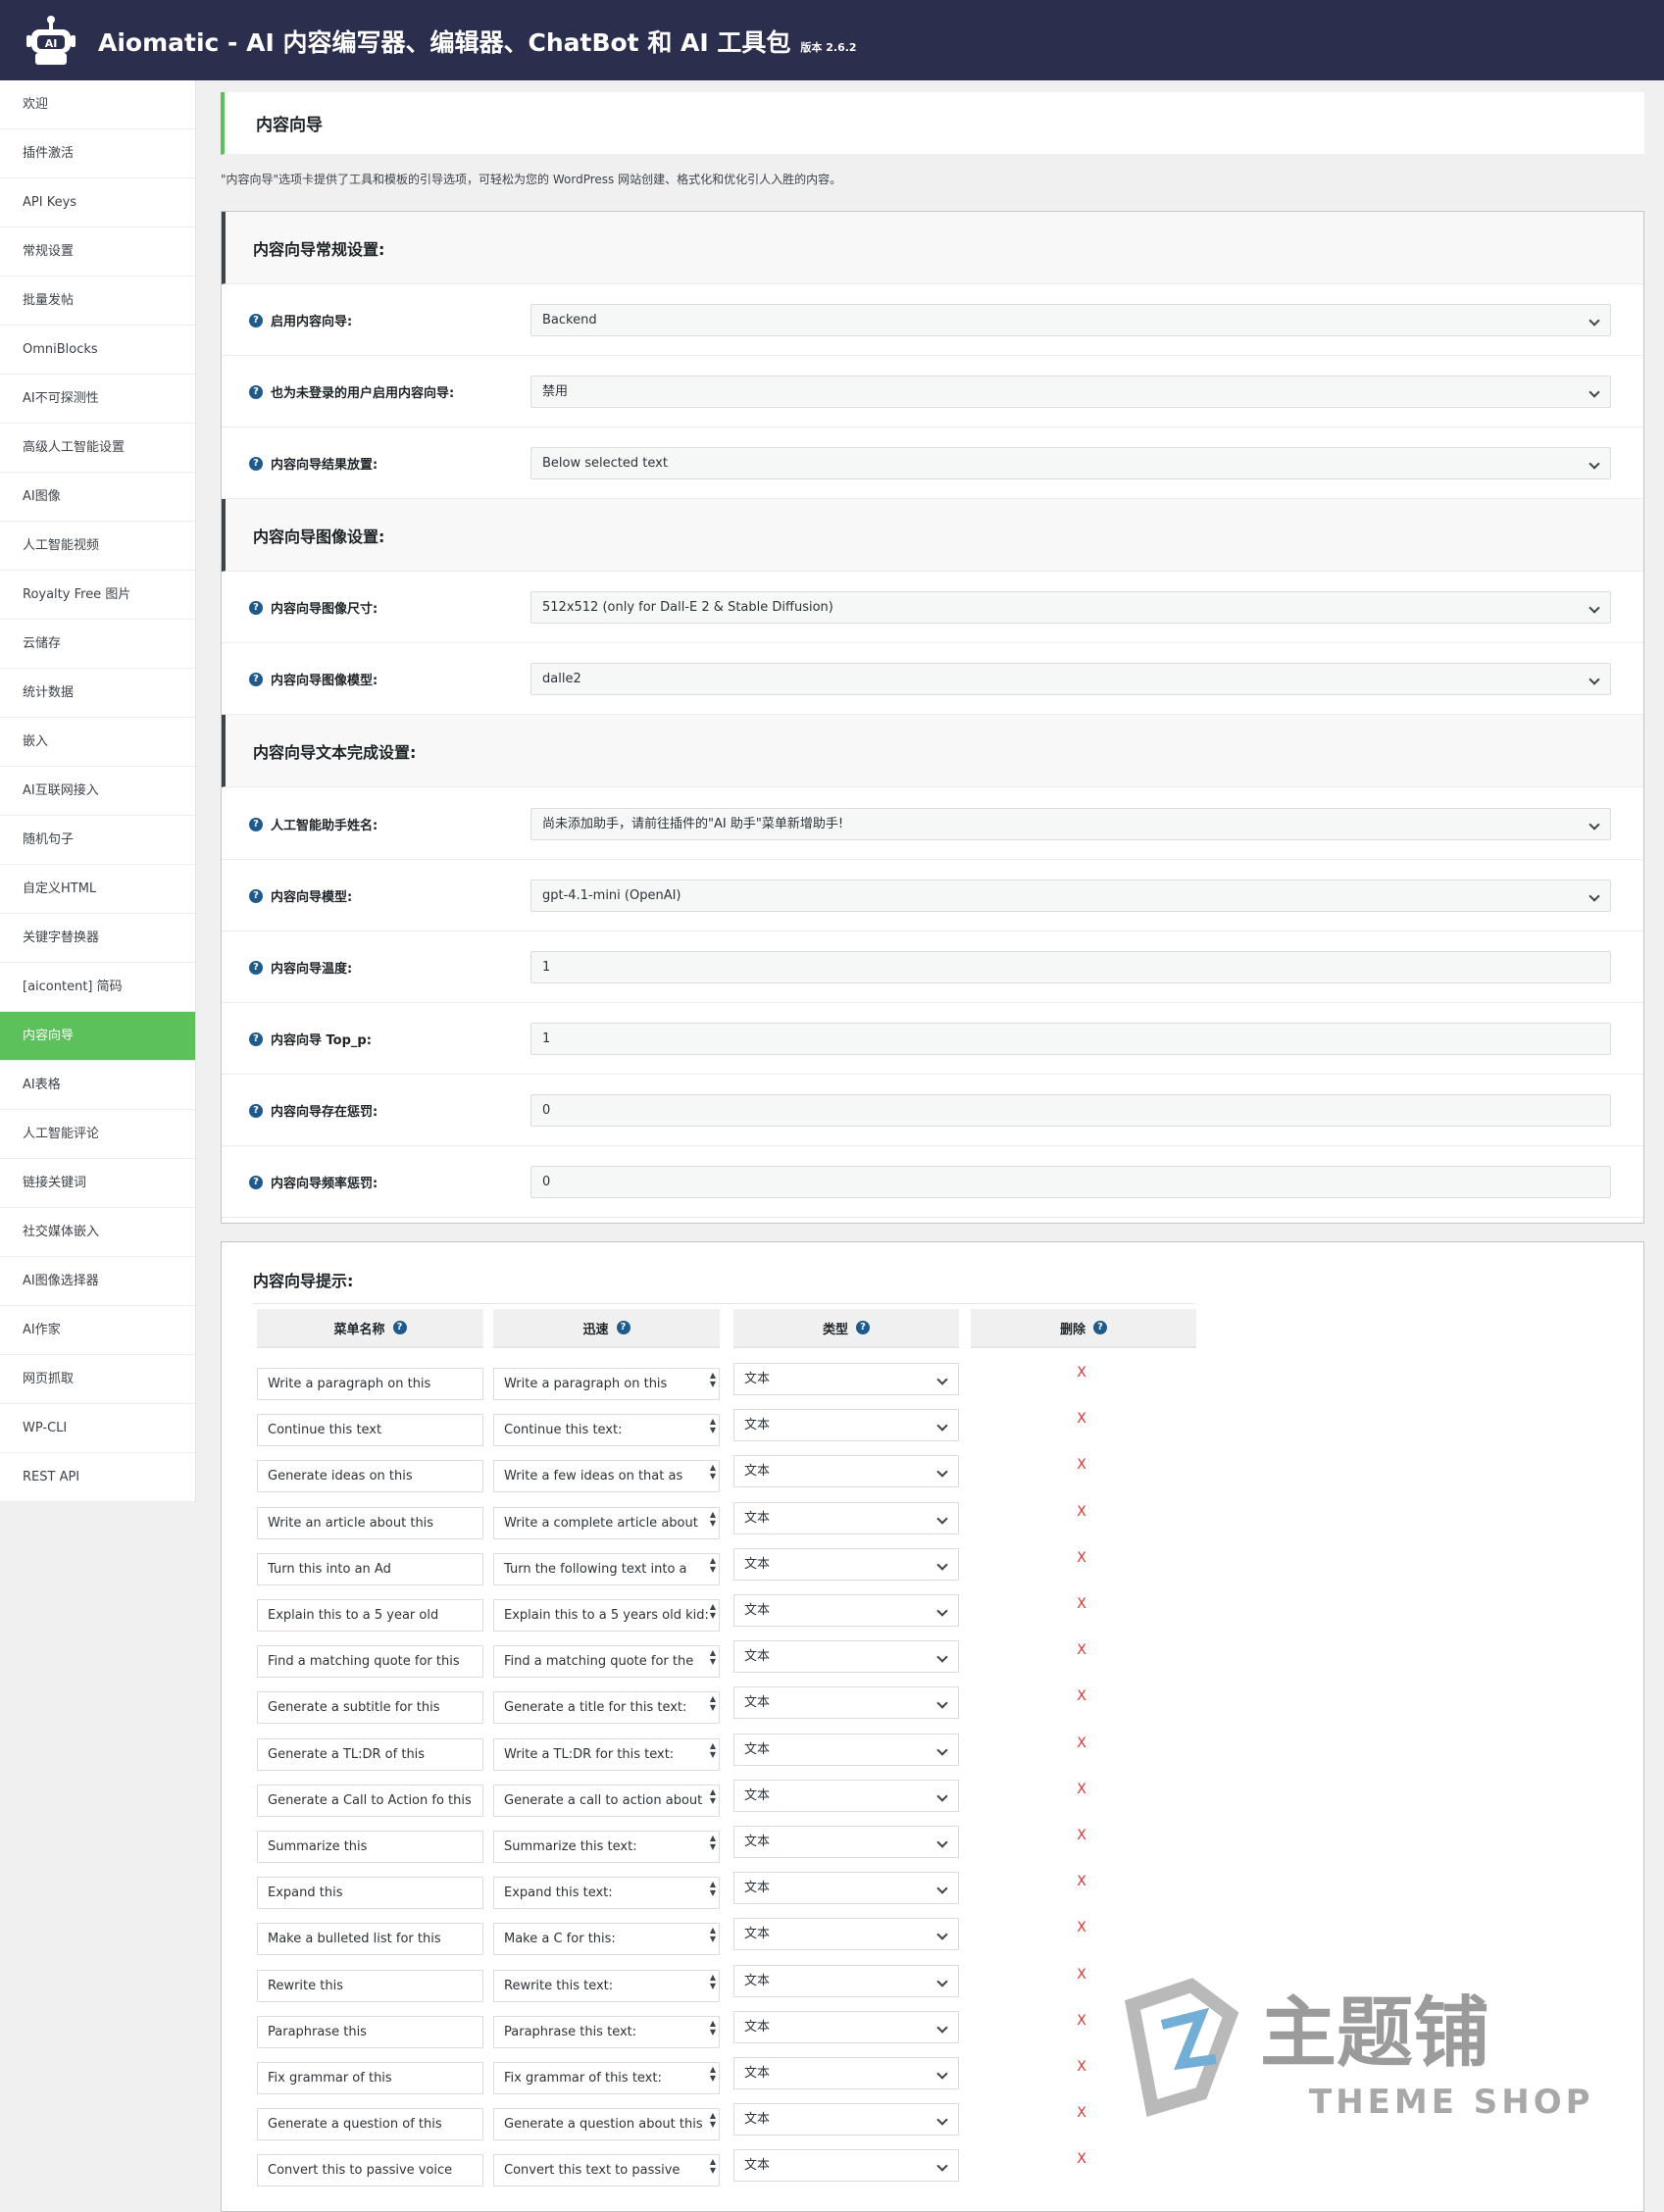 This screenshot has width=1664, height=2212. Describe the element at coordinates (606, 1940) in the screenshot. I see `prompt-textarea: Make a C for this: ▲ ▼` at that location.